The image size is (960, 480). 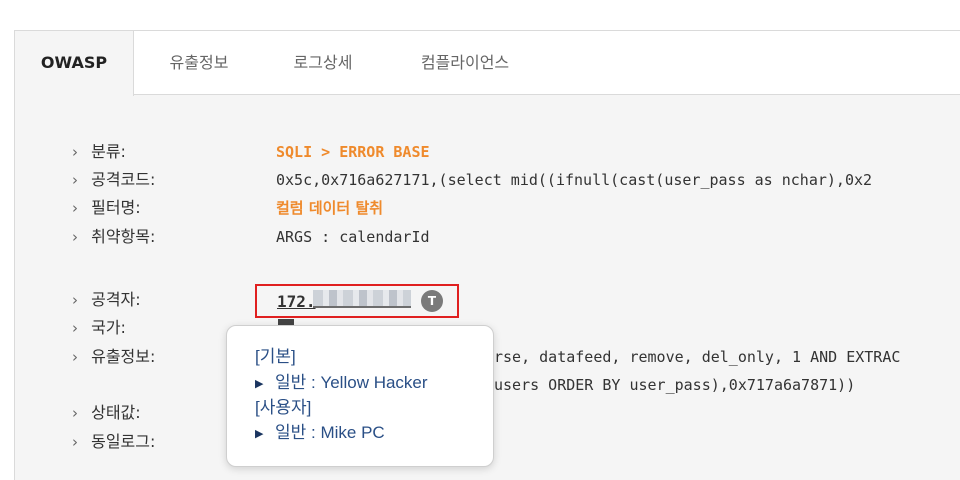 What do you see at coordinates (199, 63) in the screenshot?
I see `tab-leak-info: 유출정보` at bounding box center [199, 63].